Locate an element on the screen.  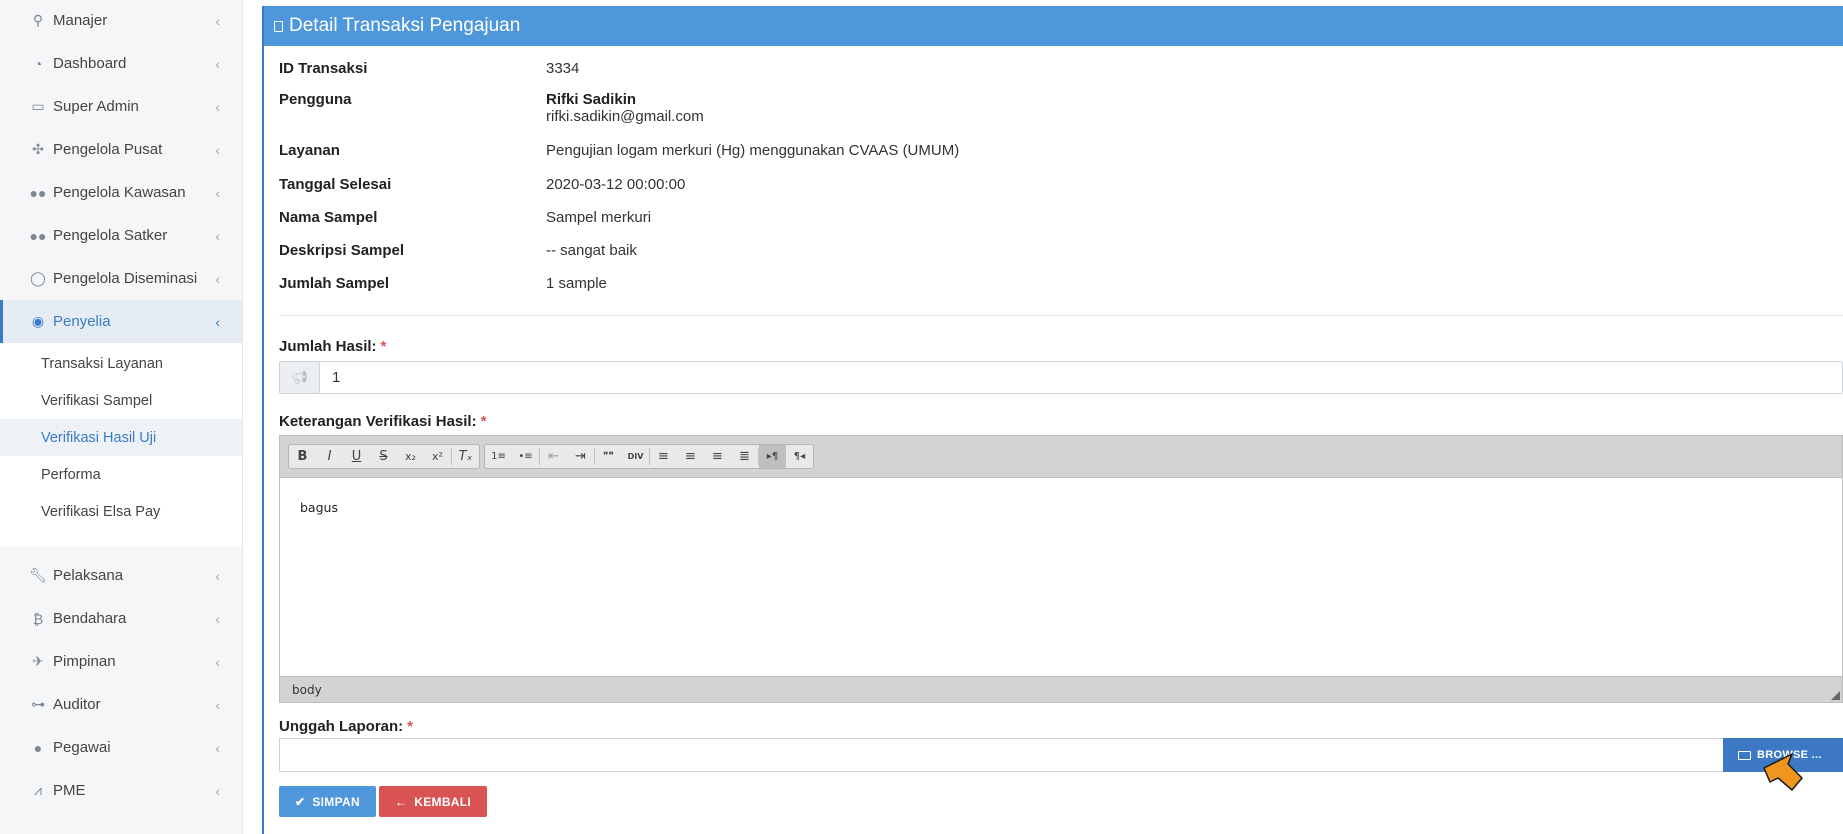
sidebar-item-manajer: ⚲ Manajer ‹ is located at coordinates (121, 21).